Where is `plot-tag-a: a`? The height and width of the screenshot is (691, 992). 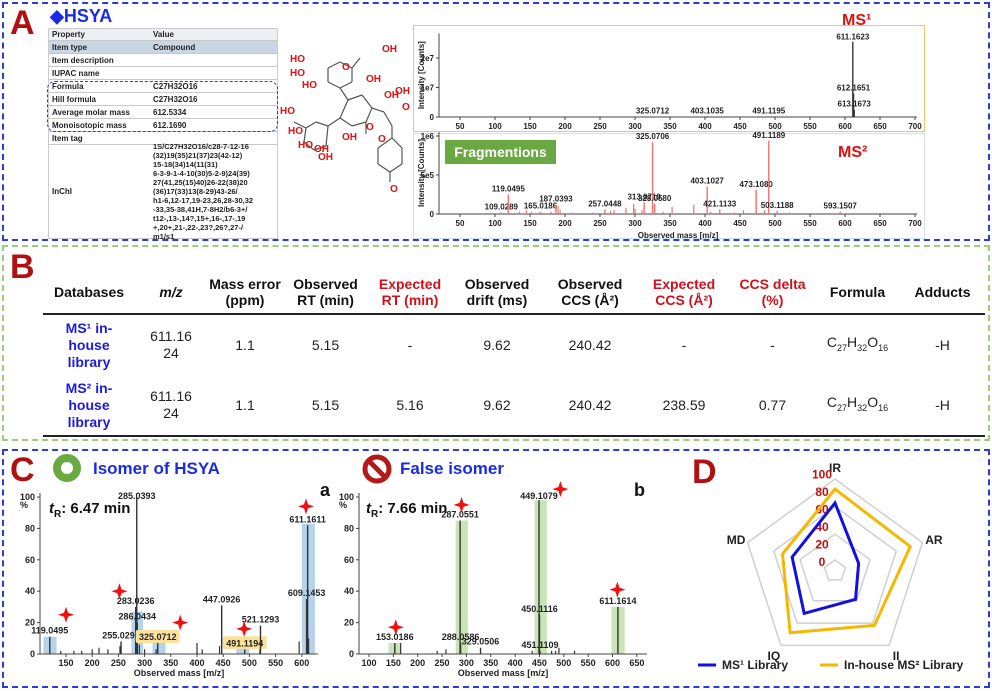
plot-tag-a: a is located at coordinates (325, 490).